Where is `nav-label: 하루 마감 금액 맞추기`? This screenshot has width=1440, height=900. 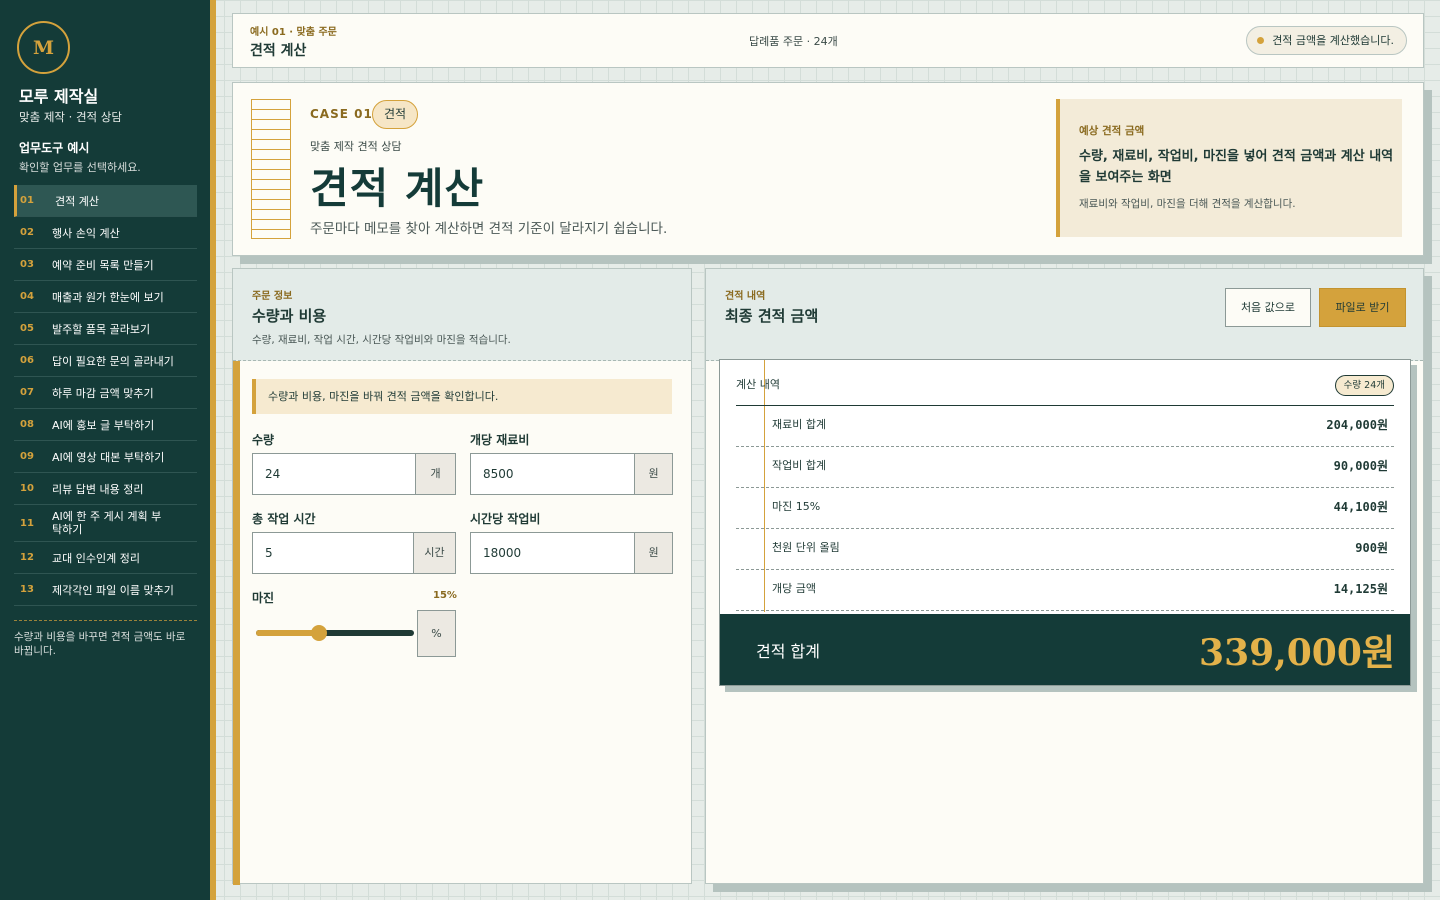 nav-label: 하루 마감 금액 맞추기 is located at coordinates (103, 393).